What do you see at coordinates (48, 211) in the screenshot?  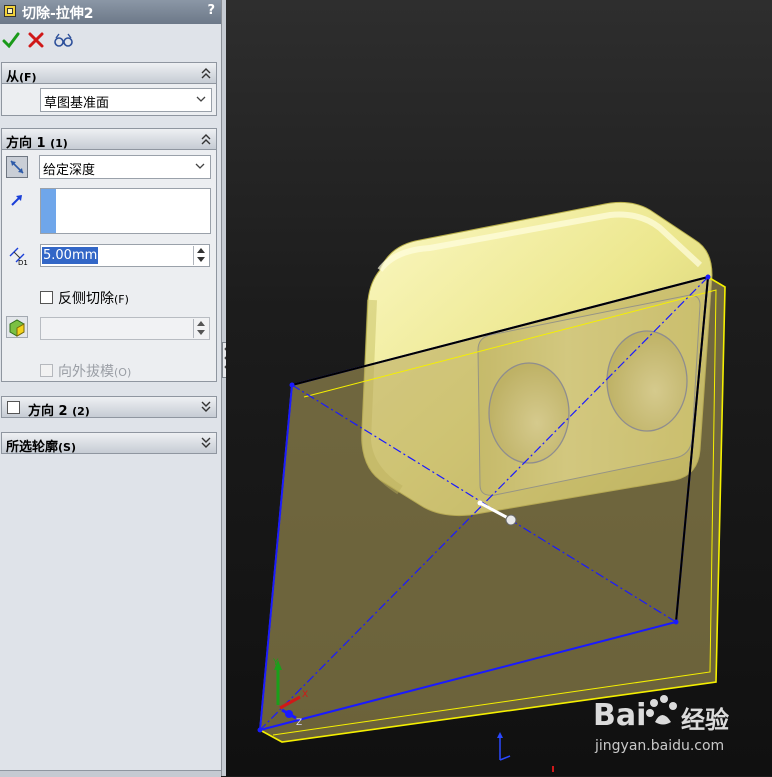 I see `selection-focus-bar` at bounding box center [48, 211].